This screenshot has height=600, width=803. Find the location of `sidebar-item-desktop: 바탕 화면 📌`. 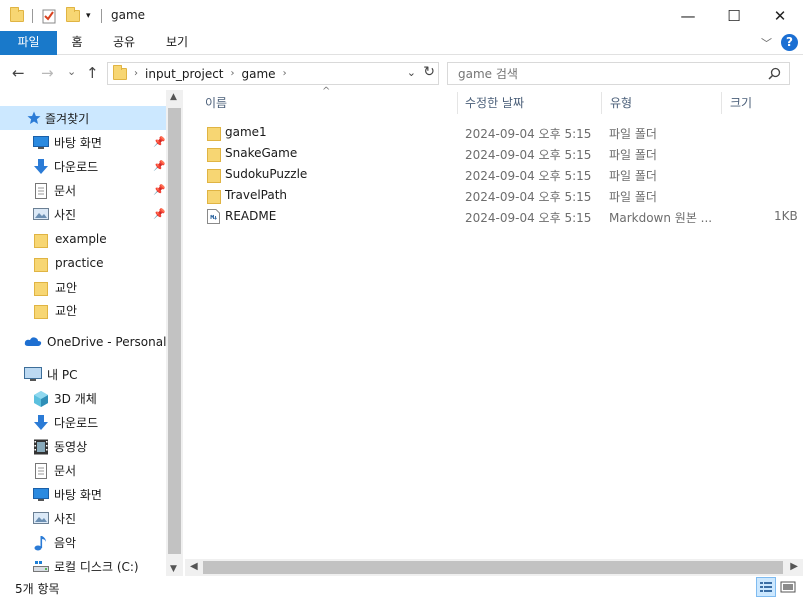

sidebar-item-desktop: 바탕 화면 📌 is located at coordinates (83, 142).